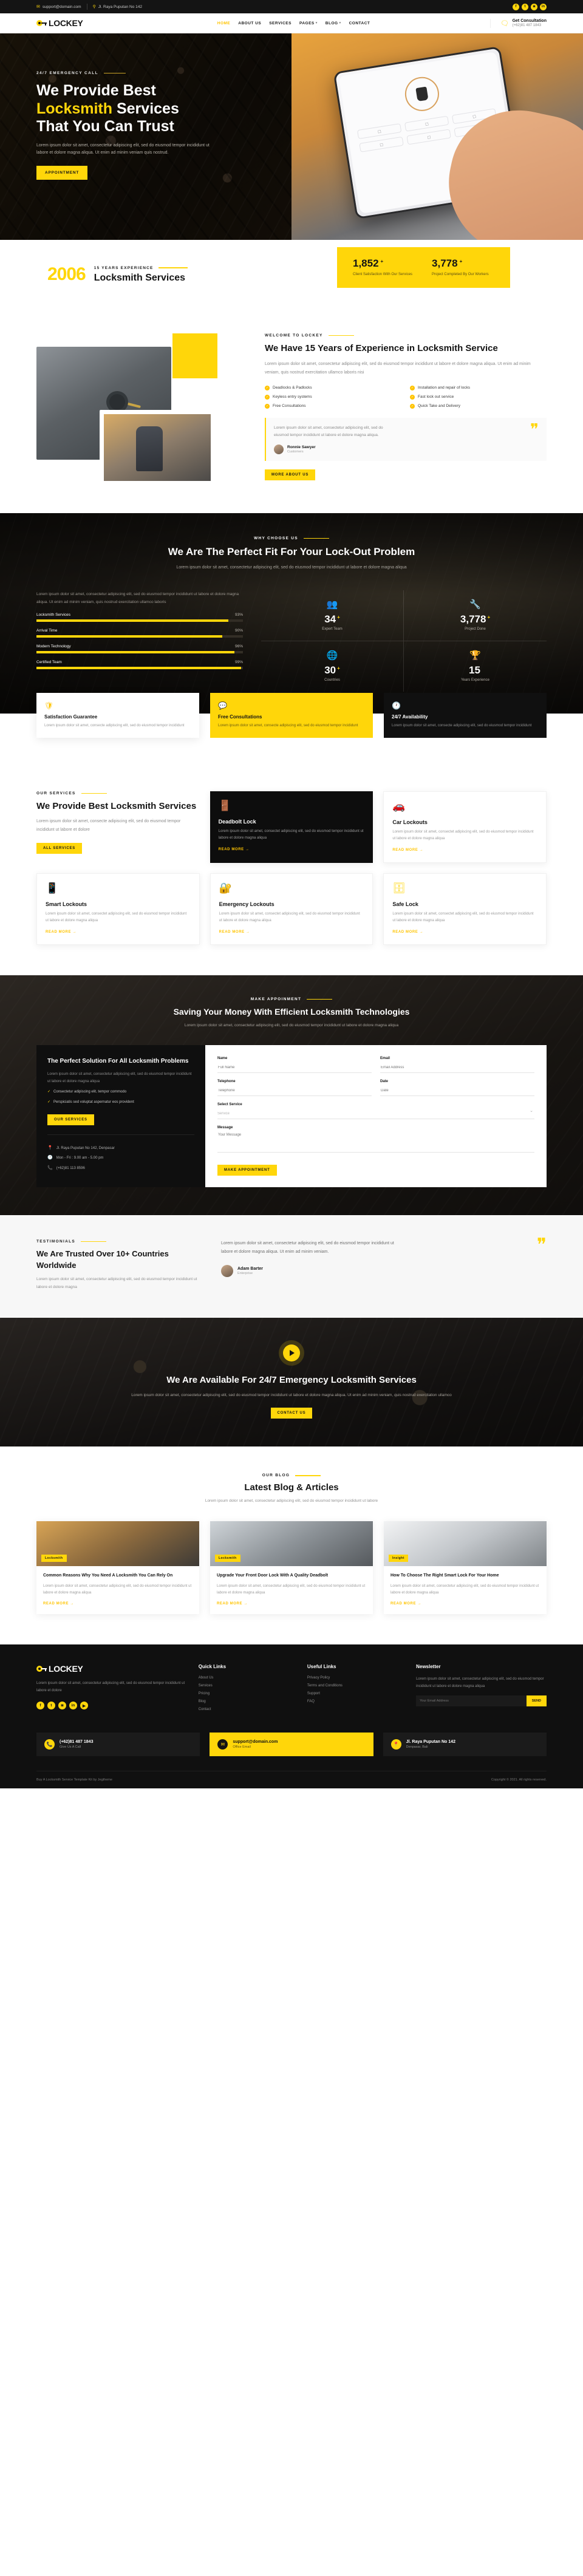 The height and width of the screenshot is (2576, 583). What do you see at coordinates (141, 268) in the screenshot?
I see `experience-eyebrow: 15 YEARS EXPERIENCE` at bounding box center [141, 268].